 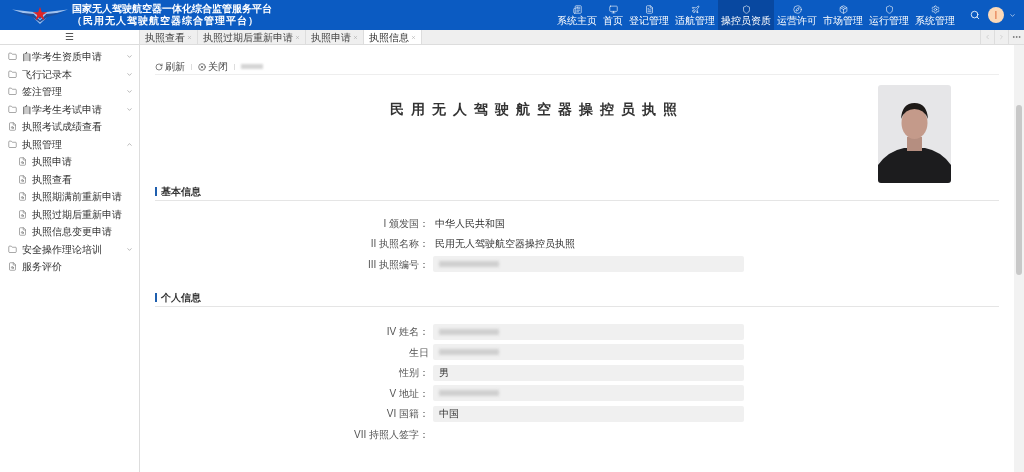 I want to click on field-value: 民用无人驾驶航空器操控员执照, so click(x=505, y=244).